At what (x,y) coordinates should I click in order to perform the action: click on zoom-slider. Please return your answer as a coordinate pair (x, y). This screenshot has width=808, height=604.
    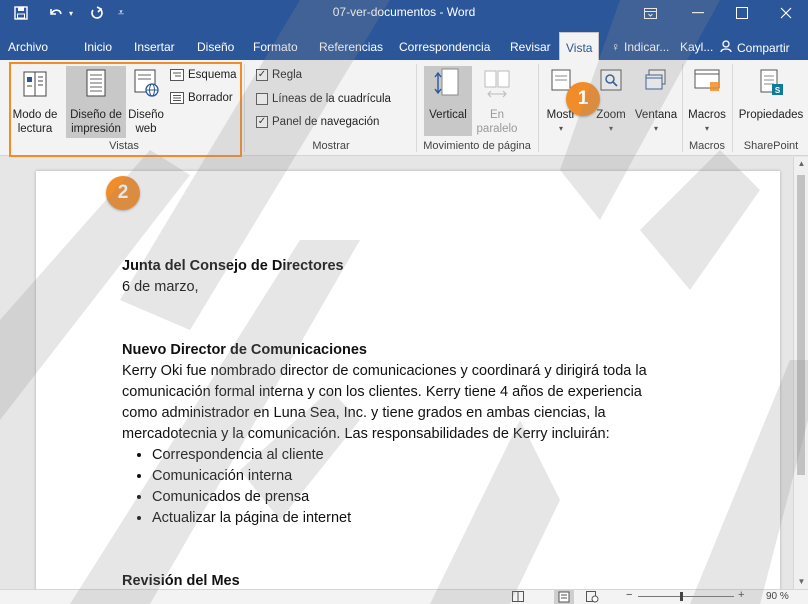
    Looking at the image, I should click on (686, 596).